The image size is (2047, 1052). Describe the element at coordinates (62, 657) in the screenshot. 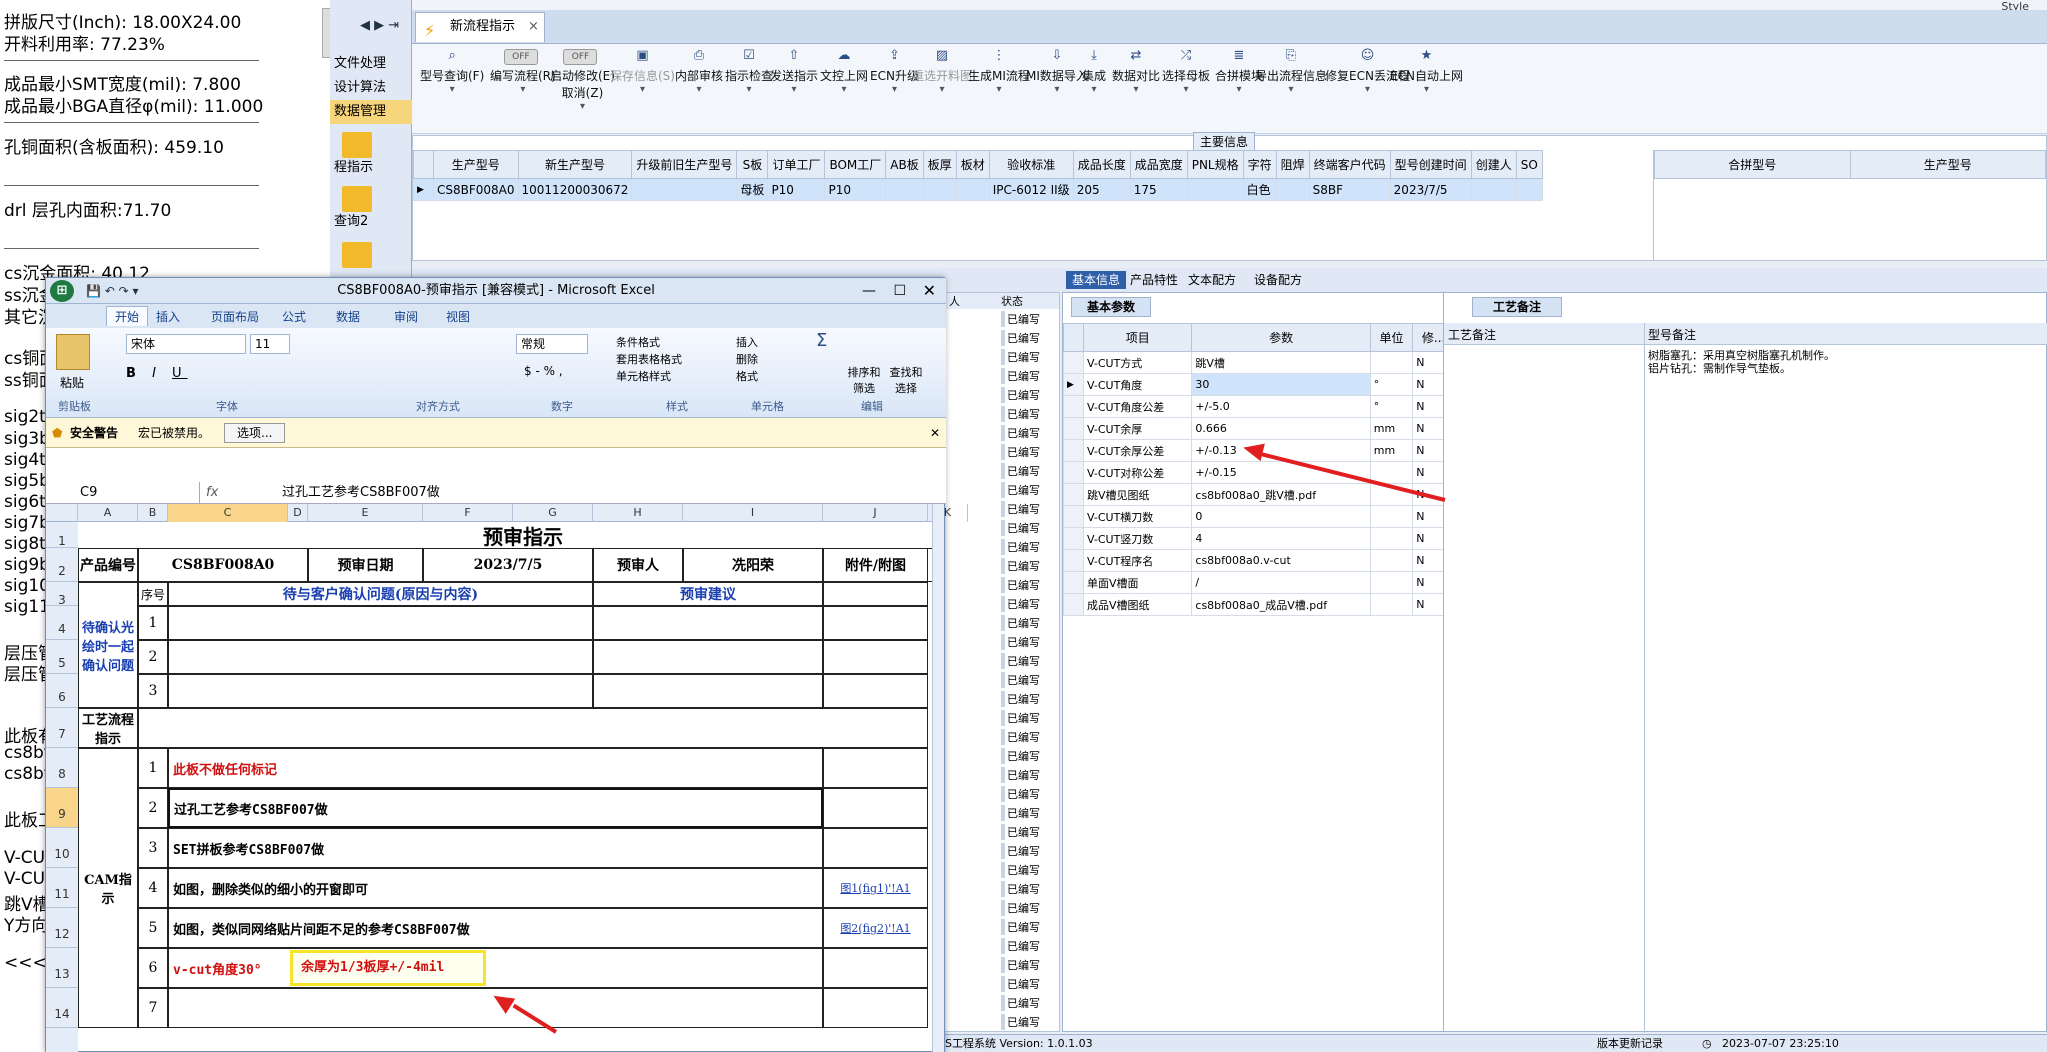

I see `row-header: 5` at that location.